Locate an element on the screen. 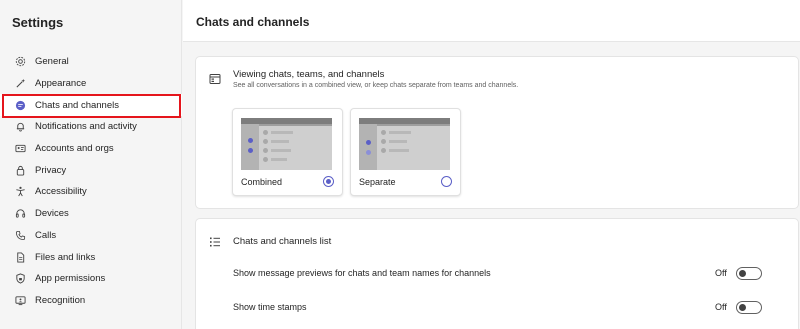  time-stamps-state: Off is located at coordinates (721, 307).